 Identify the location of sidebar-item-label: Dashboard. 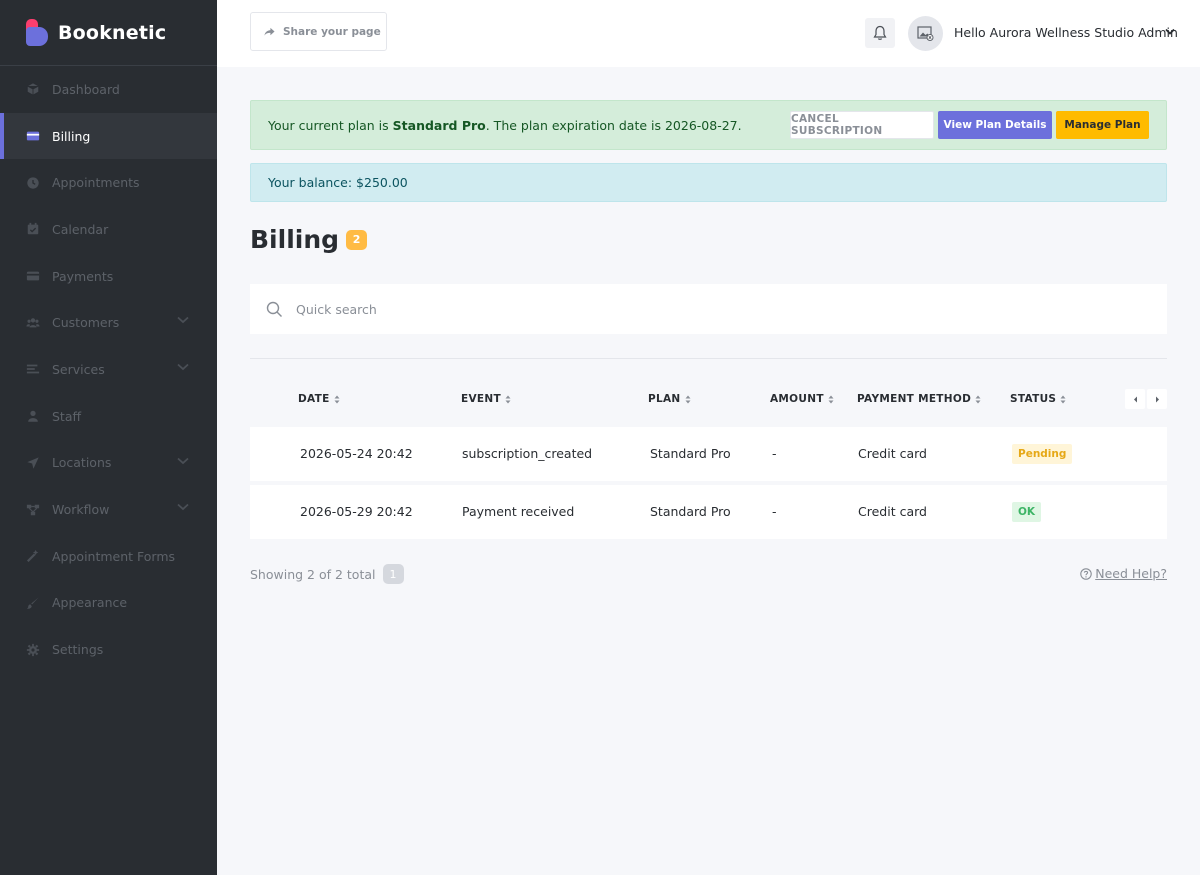
(86, 89).